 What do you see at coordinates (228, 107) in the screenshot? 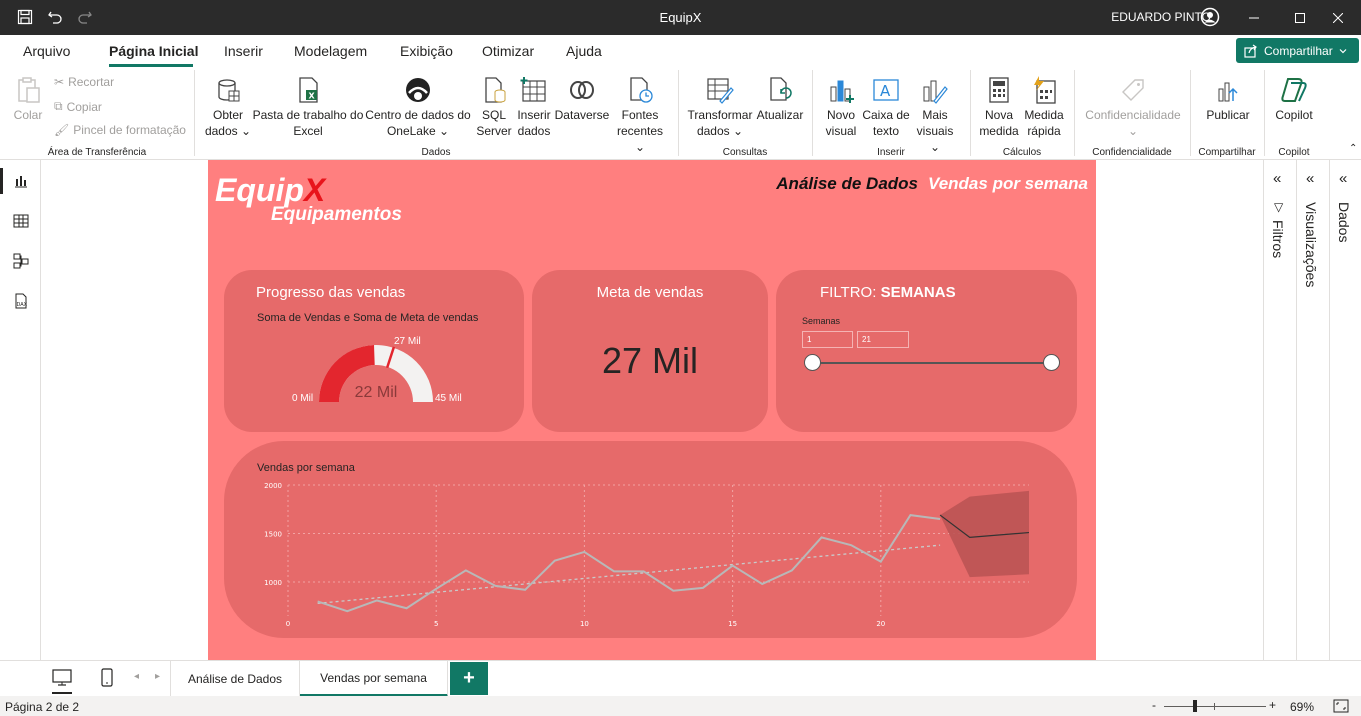
I see `get-data-button: Obter dados ⌄` at bounding box center [228, 107].